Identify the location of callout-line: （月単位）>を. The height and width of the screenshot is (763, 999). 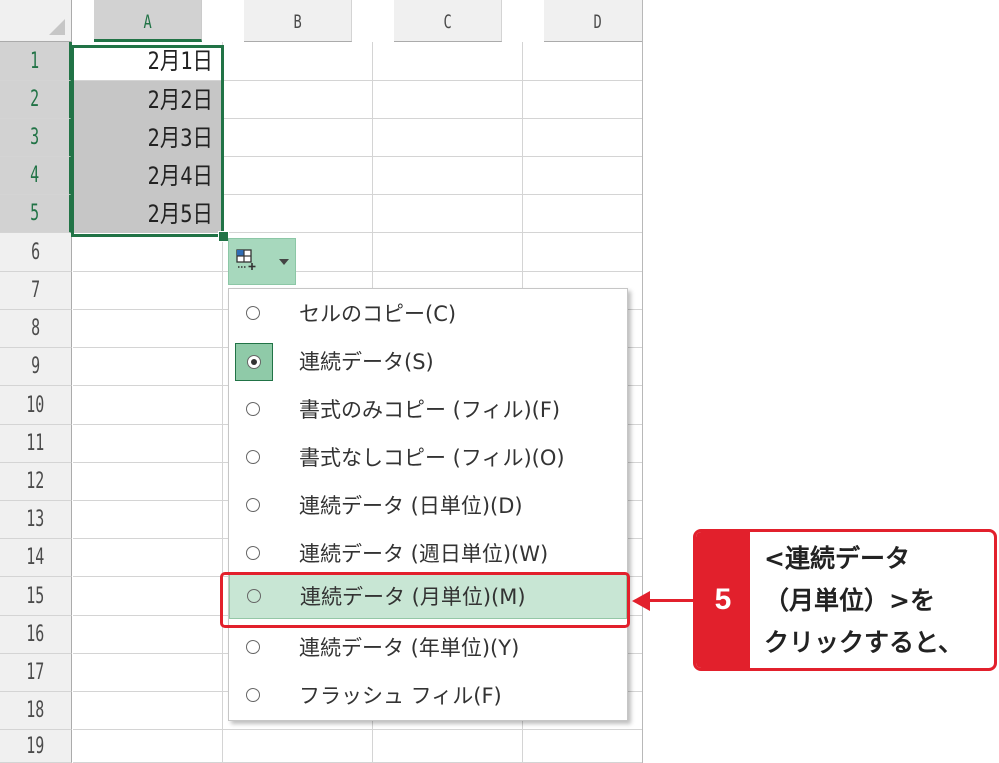
(849, 600).